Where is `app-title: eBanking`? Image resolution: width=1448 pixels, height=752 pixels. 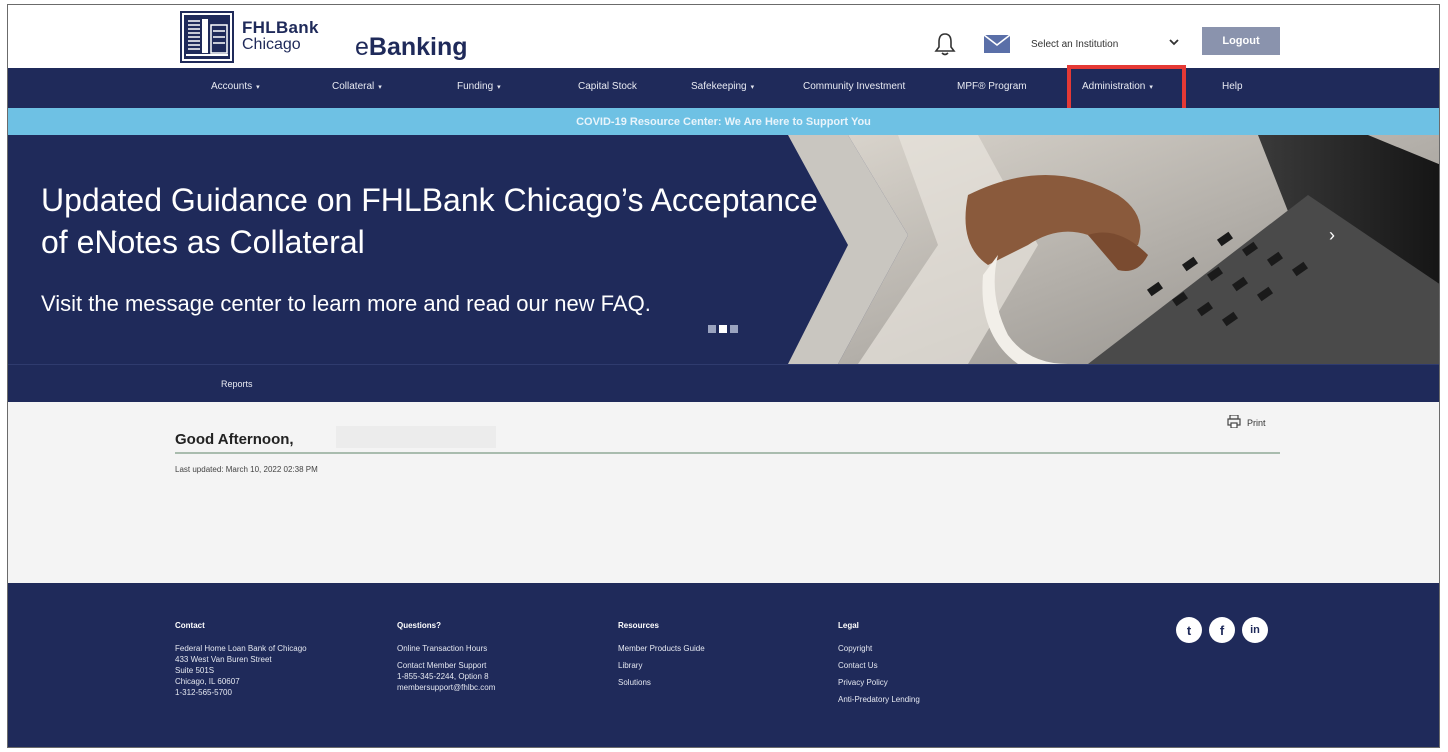
app-title: eBanking is located at coordinates (411, 47).